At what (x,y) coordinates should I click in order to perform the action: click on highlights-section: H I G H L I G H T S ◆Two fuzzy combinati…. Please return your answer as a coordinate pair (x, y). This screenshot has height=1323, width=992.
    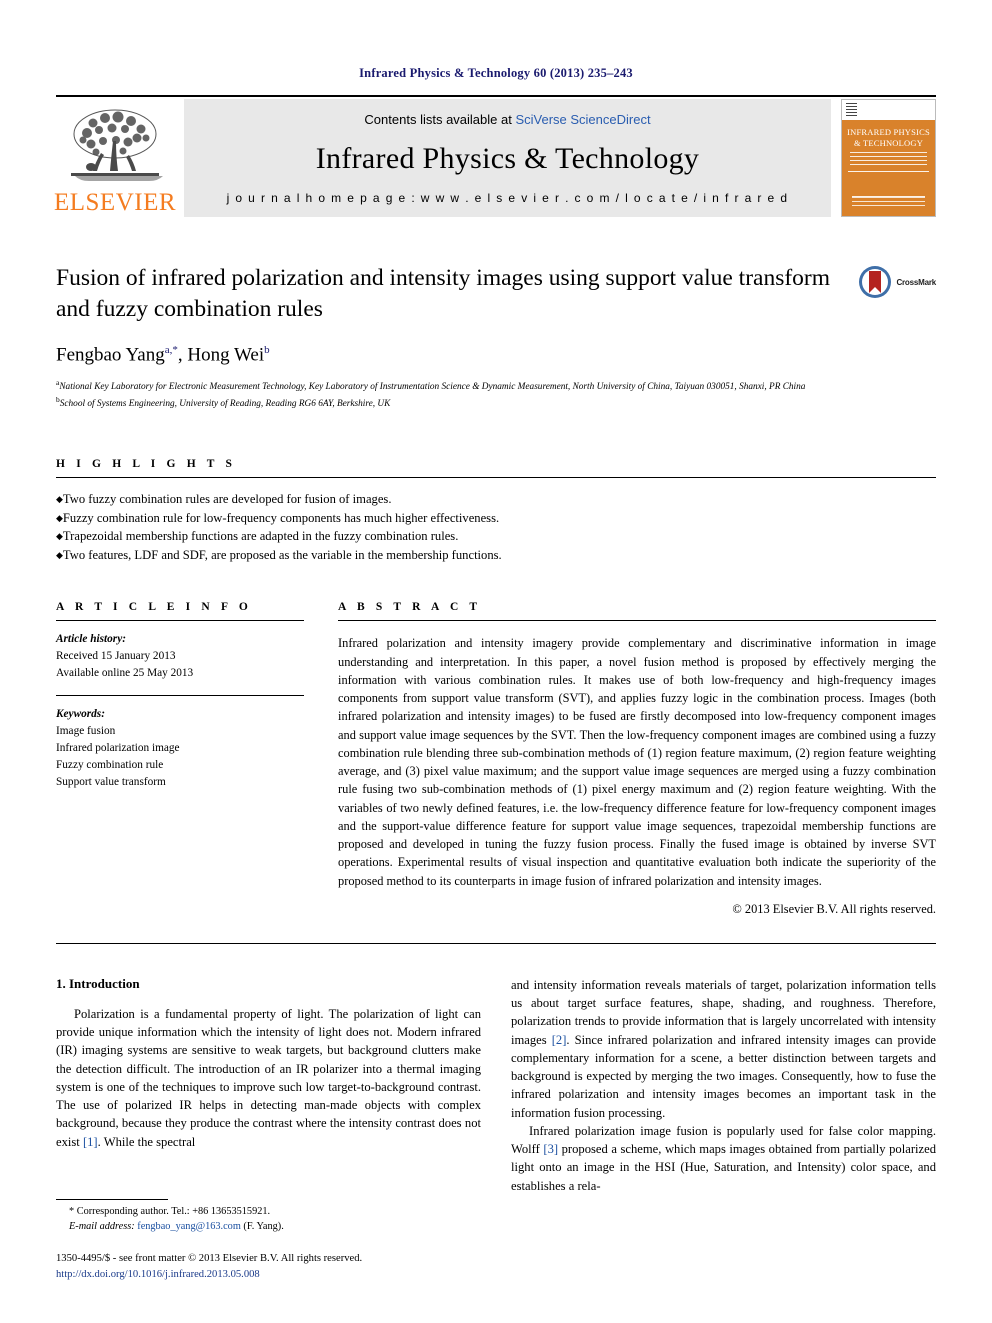
    Looking at the image, I should click on (496, 511).